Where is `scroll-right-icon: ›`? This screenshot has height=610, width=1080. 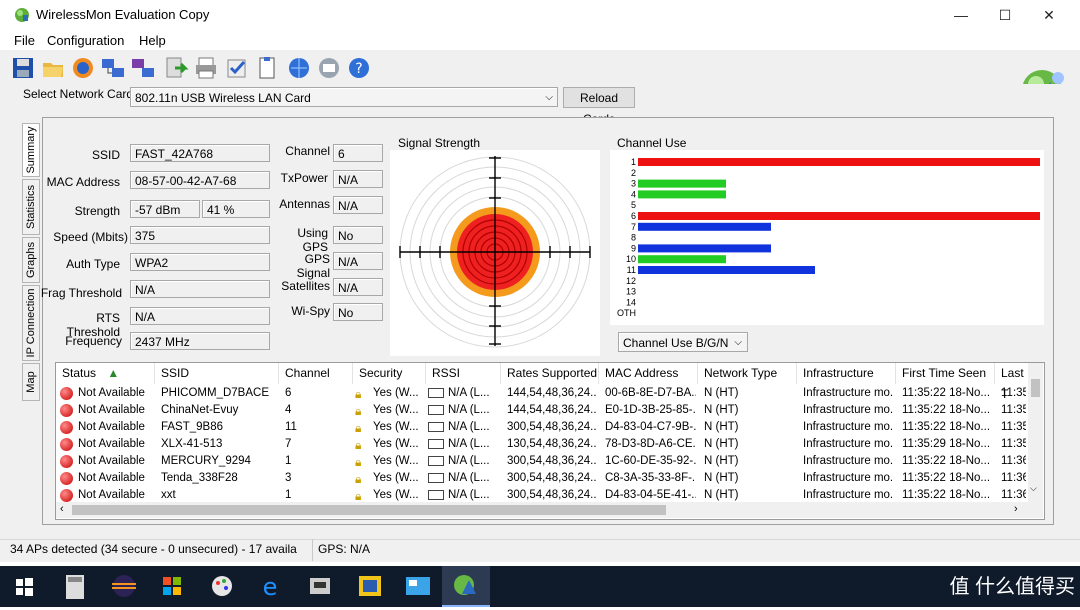
scroll-right-icon: › is located at coordinates (1016, 509).